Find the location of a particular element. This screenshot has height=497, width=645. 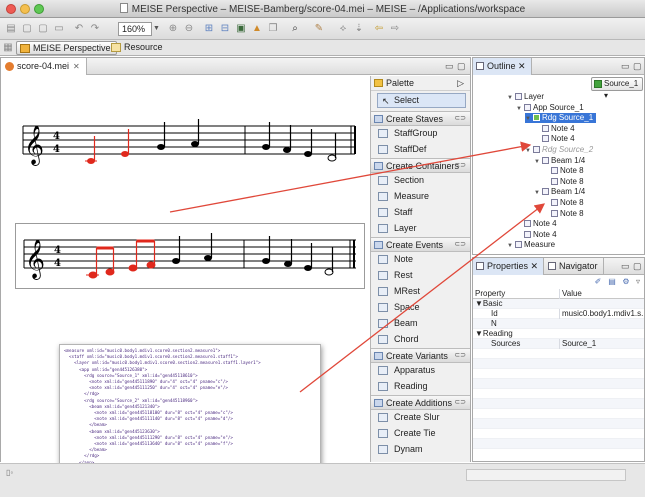

save-icon: ▢ is located at coordinates (27, 28).